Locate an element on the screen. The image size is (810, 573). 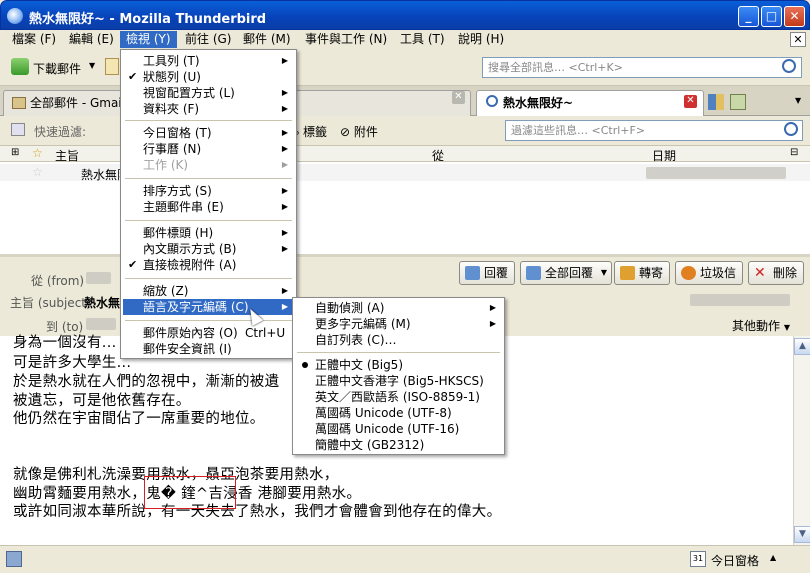
close-button: ✕ is located at coordinates (794, 16).